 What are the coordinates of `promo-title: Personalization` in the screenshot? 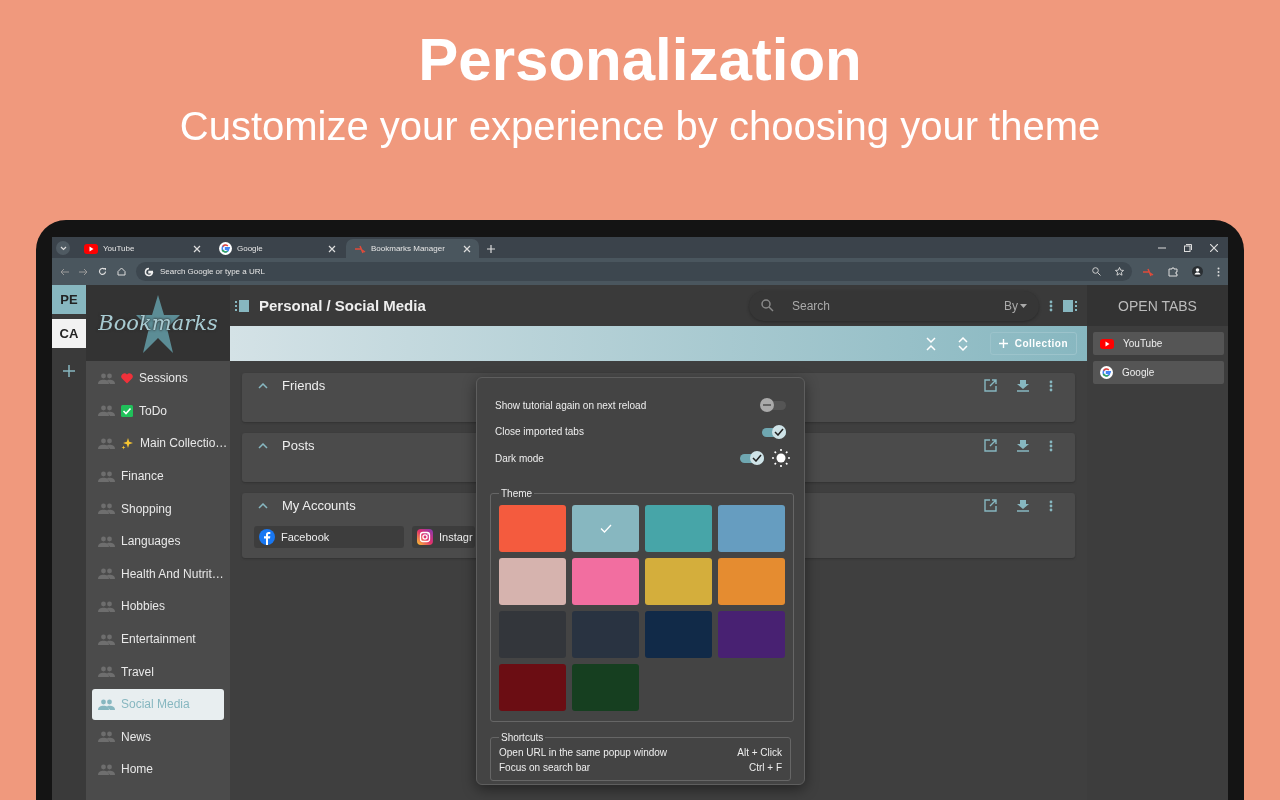 It's located at (640, 60).